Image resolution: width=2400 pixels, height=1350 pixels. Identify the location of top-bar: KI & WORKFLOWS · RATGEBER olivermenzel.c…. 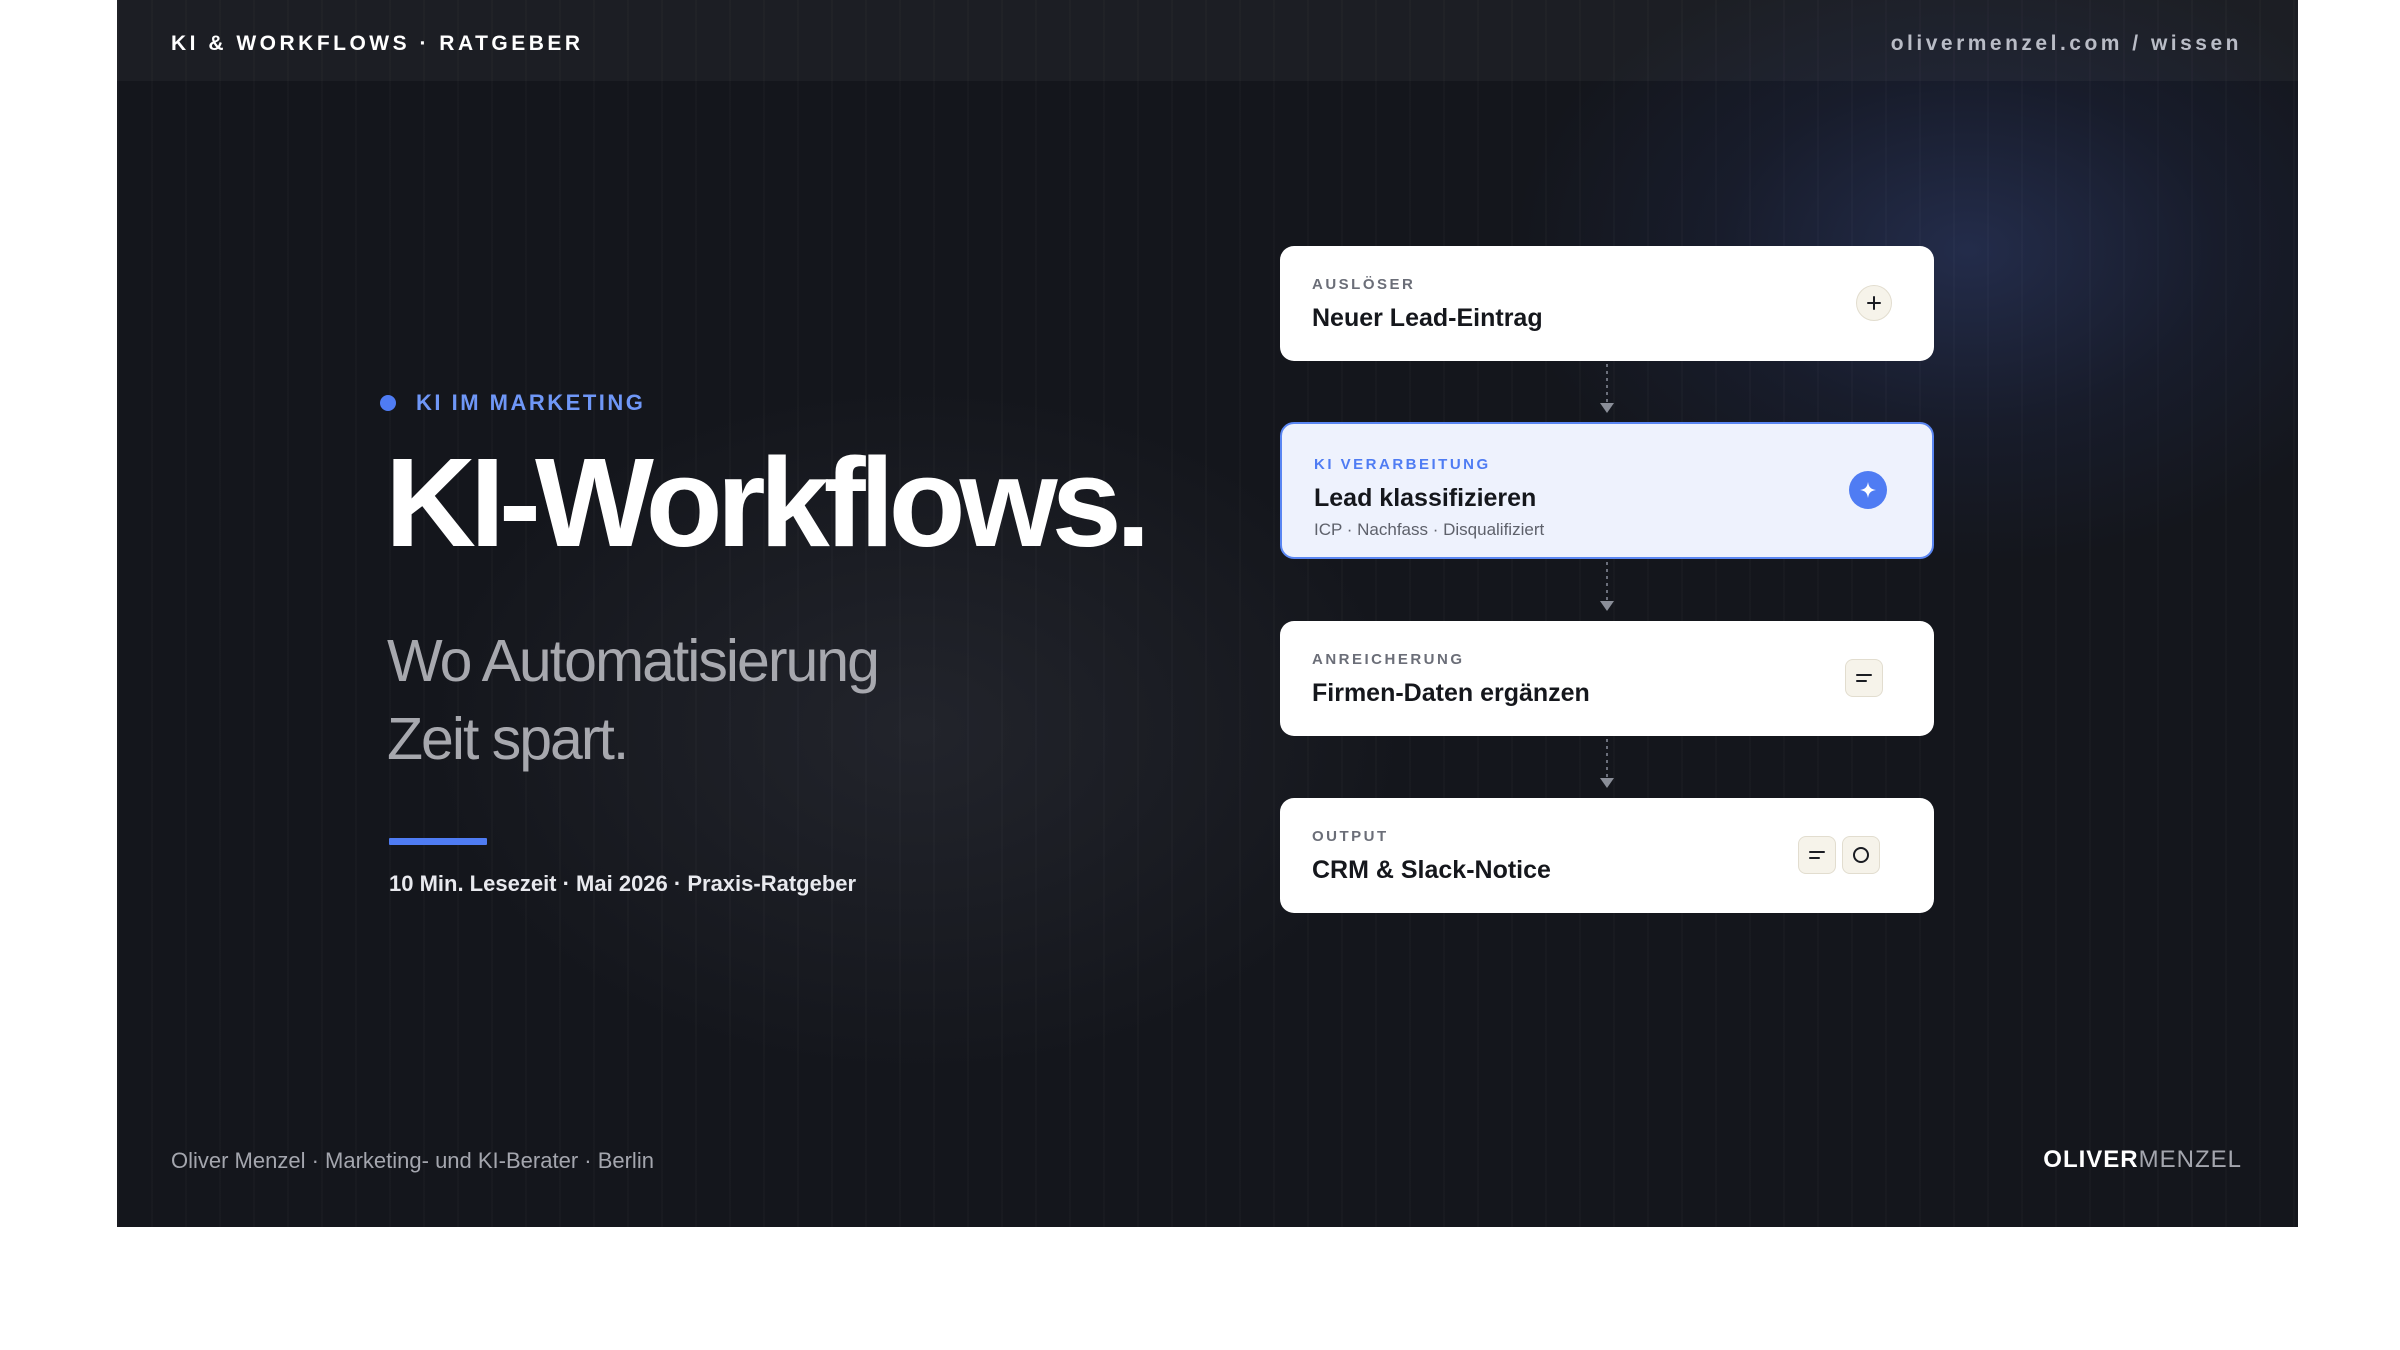
(1207, 40).